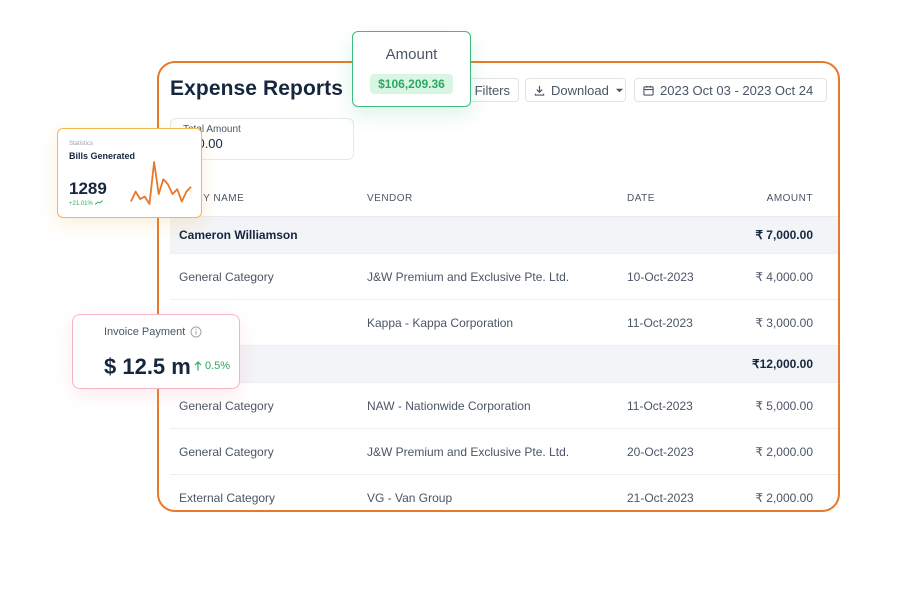 The height and width of the screenshot is (591, 909). Describe the element at coordinates (81, 204) in the screenshot. I see `stats-delta-text: +21.01%` at that location.